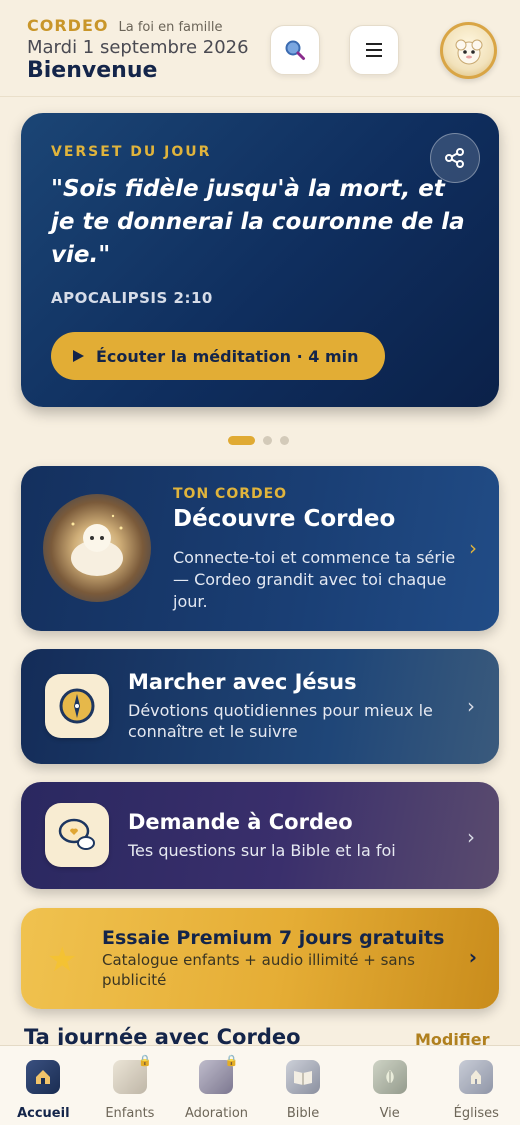  I want to click on nav-item-adoration: 🔒 Adoration, so click(216, 1085).